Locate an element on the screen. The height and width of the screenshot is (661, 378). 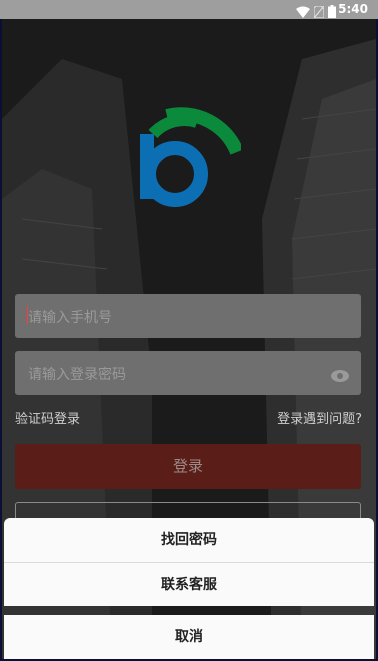
password-input: 请输入登录密码 is located at coordinates (188, 373).